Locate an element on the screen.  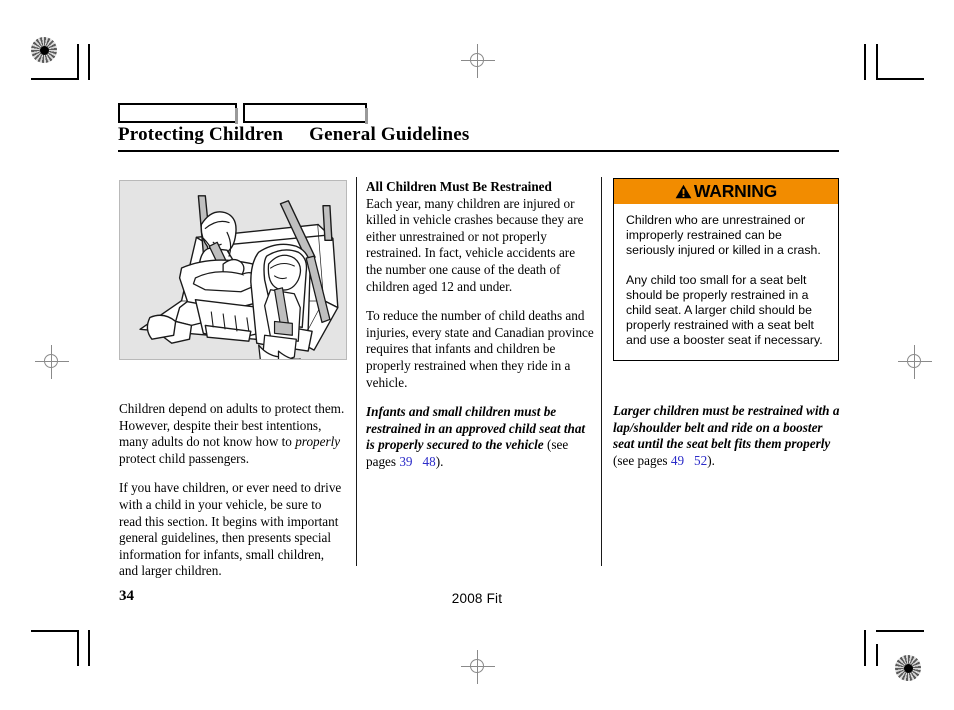
rear-seat-children-illustration is located at coordinates (233, 270).